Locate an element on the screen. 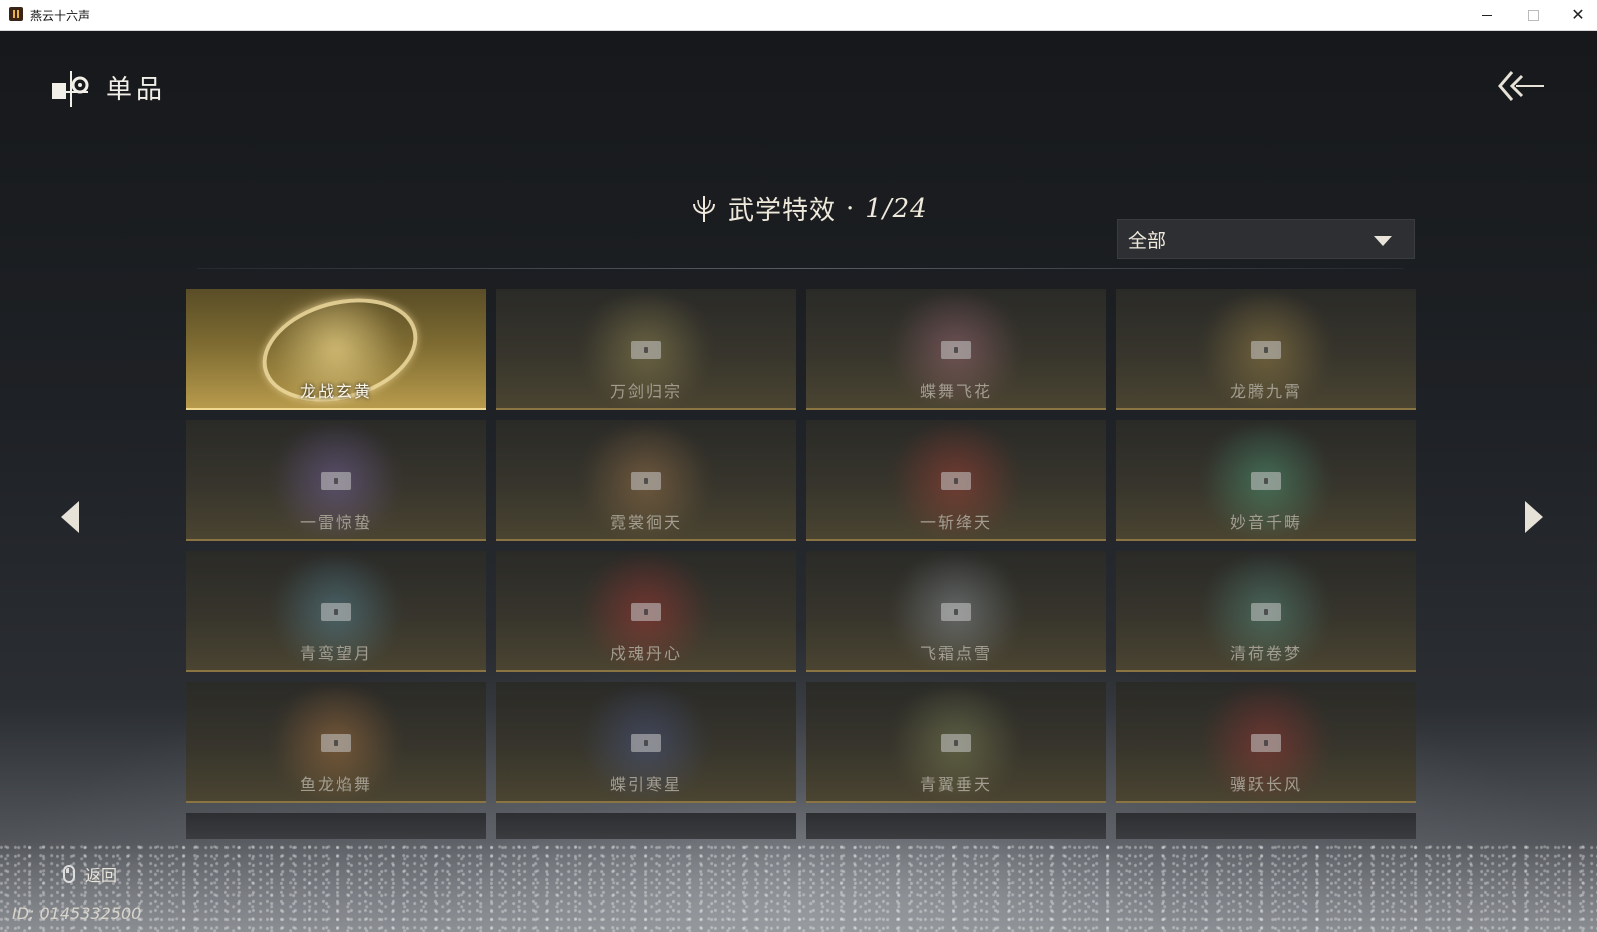  double-chevron-back-icon is located at coordinates (1521, 86).